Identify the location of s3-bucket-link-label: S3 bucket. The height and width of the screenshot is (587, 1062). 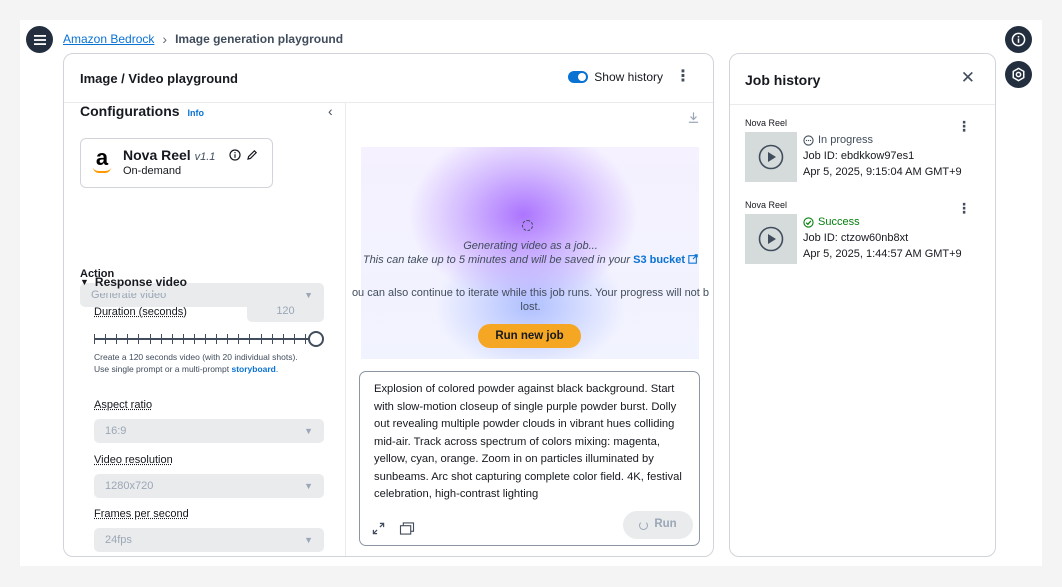
(659, 260).